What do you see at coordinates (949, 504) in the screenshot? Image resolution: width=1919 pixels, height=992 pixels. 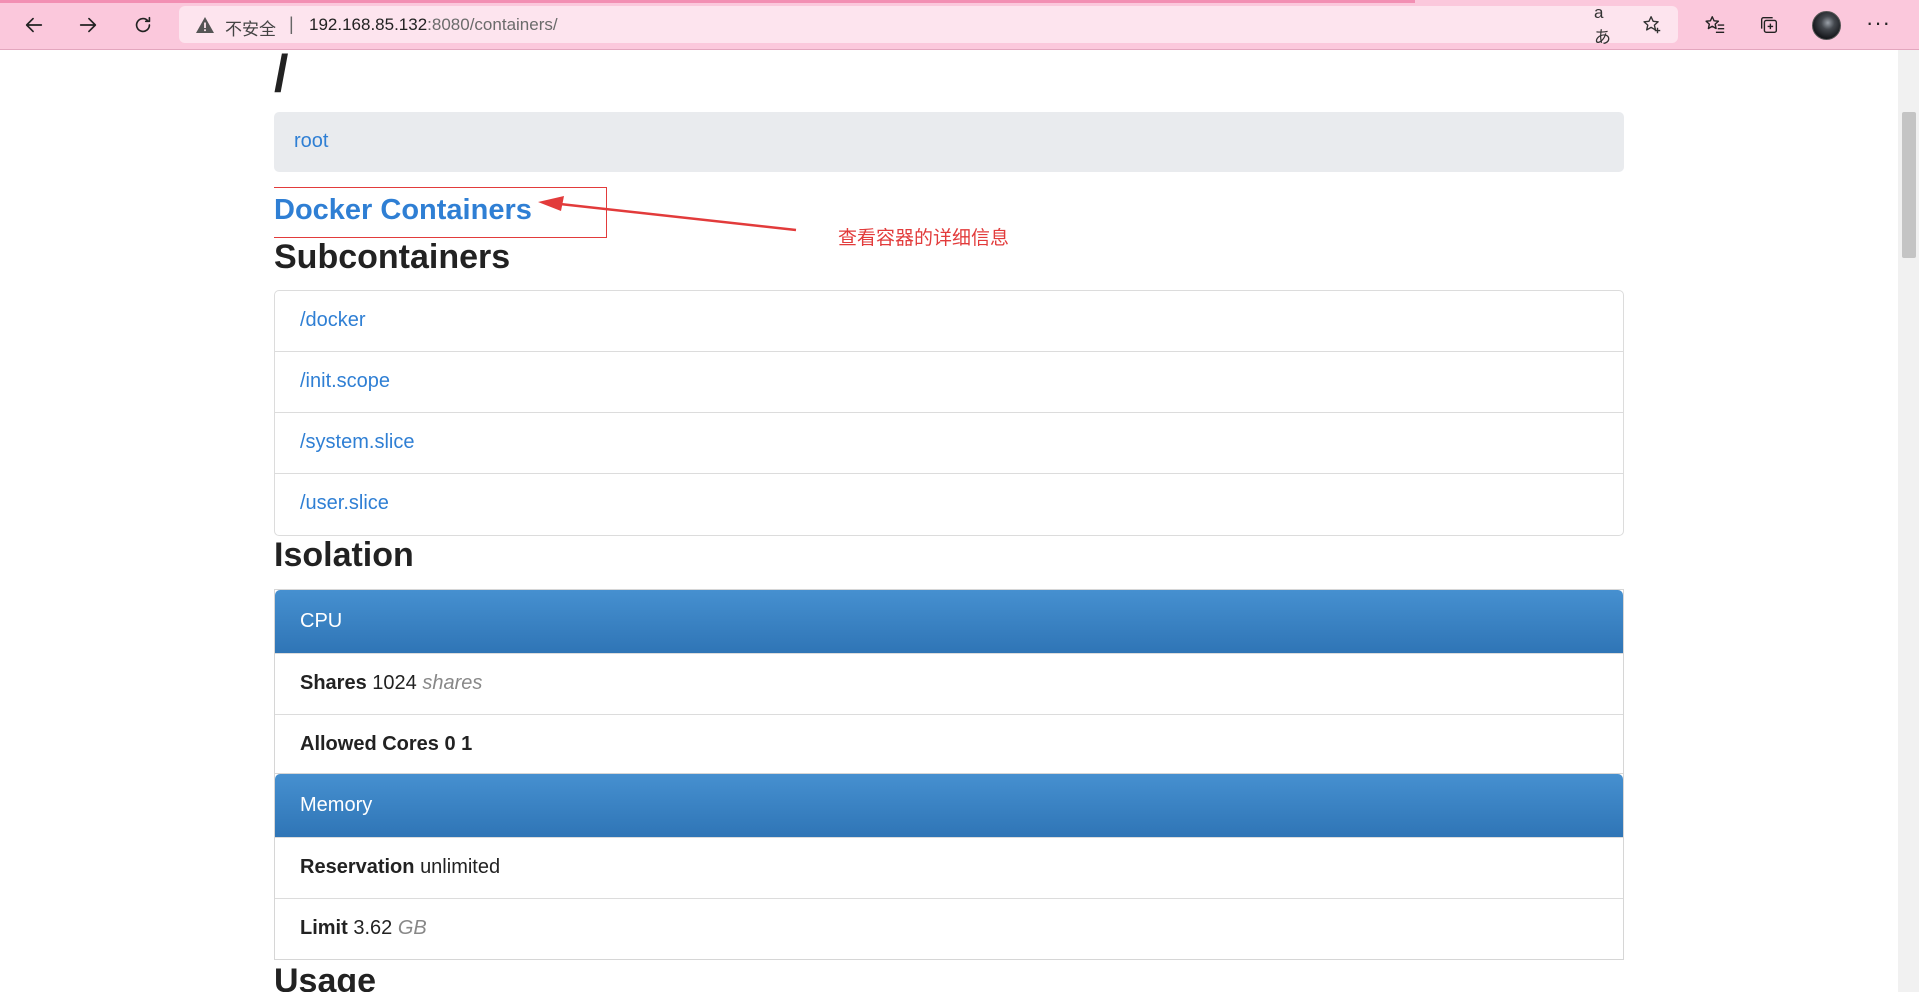 I see `list-item: /user.slice` at bounding box center [949, 504].